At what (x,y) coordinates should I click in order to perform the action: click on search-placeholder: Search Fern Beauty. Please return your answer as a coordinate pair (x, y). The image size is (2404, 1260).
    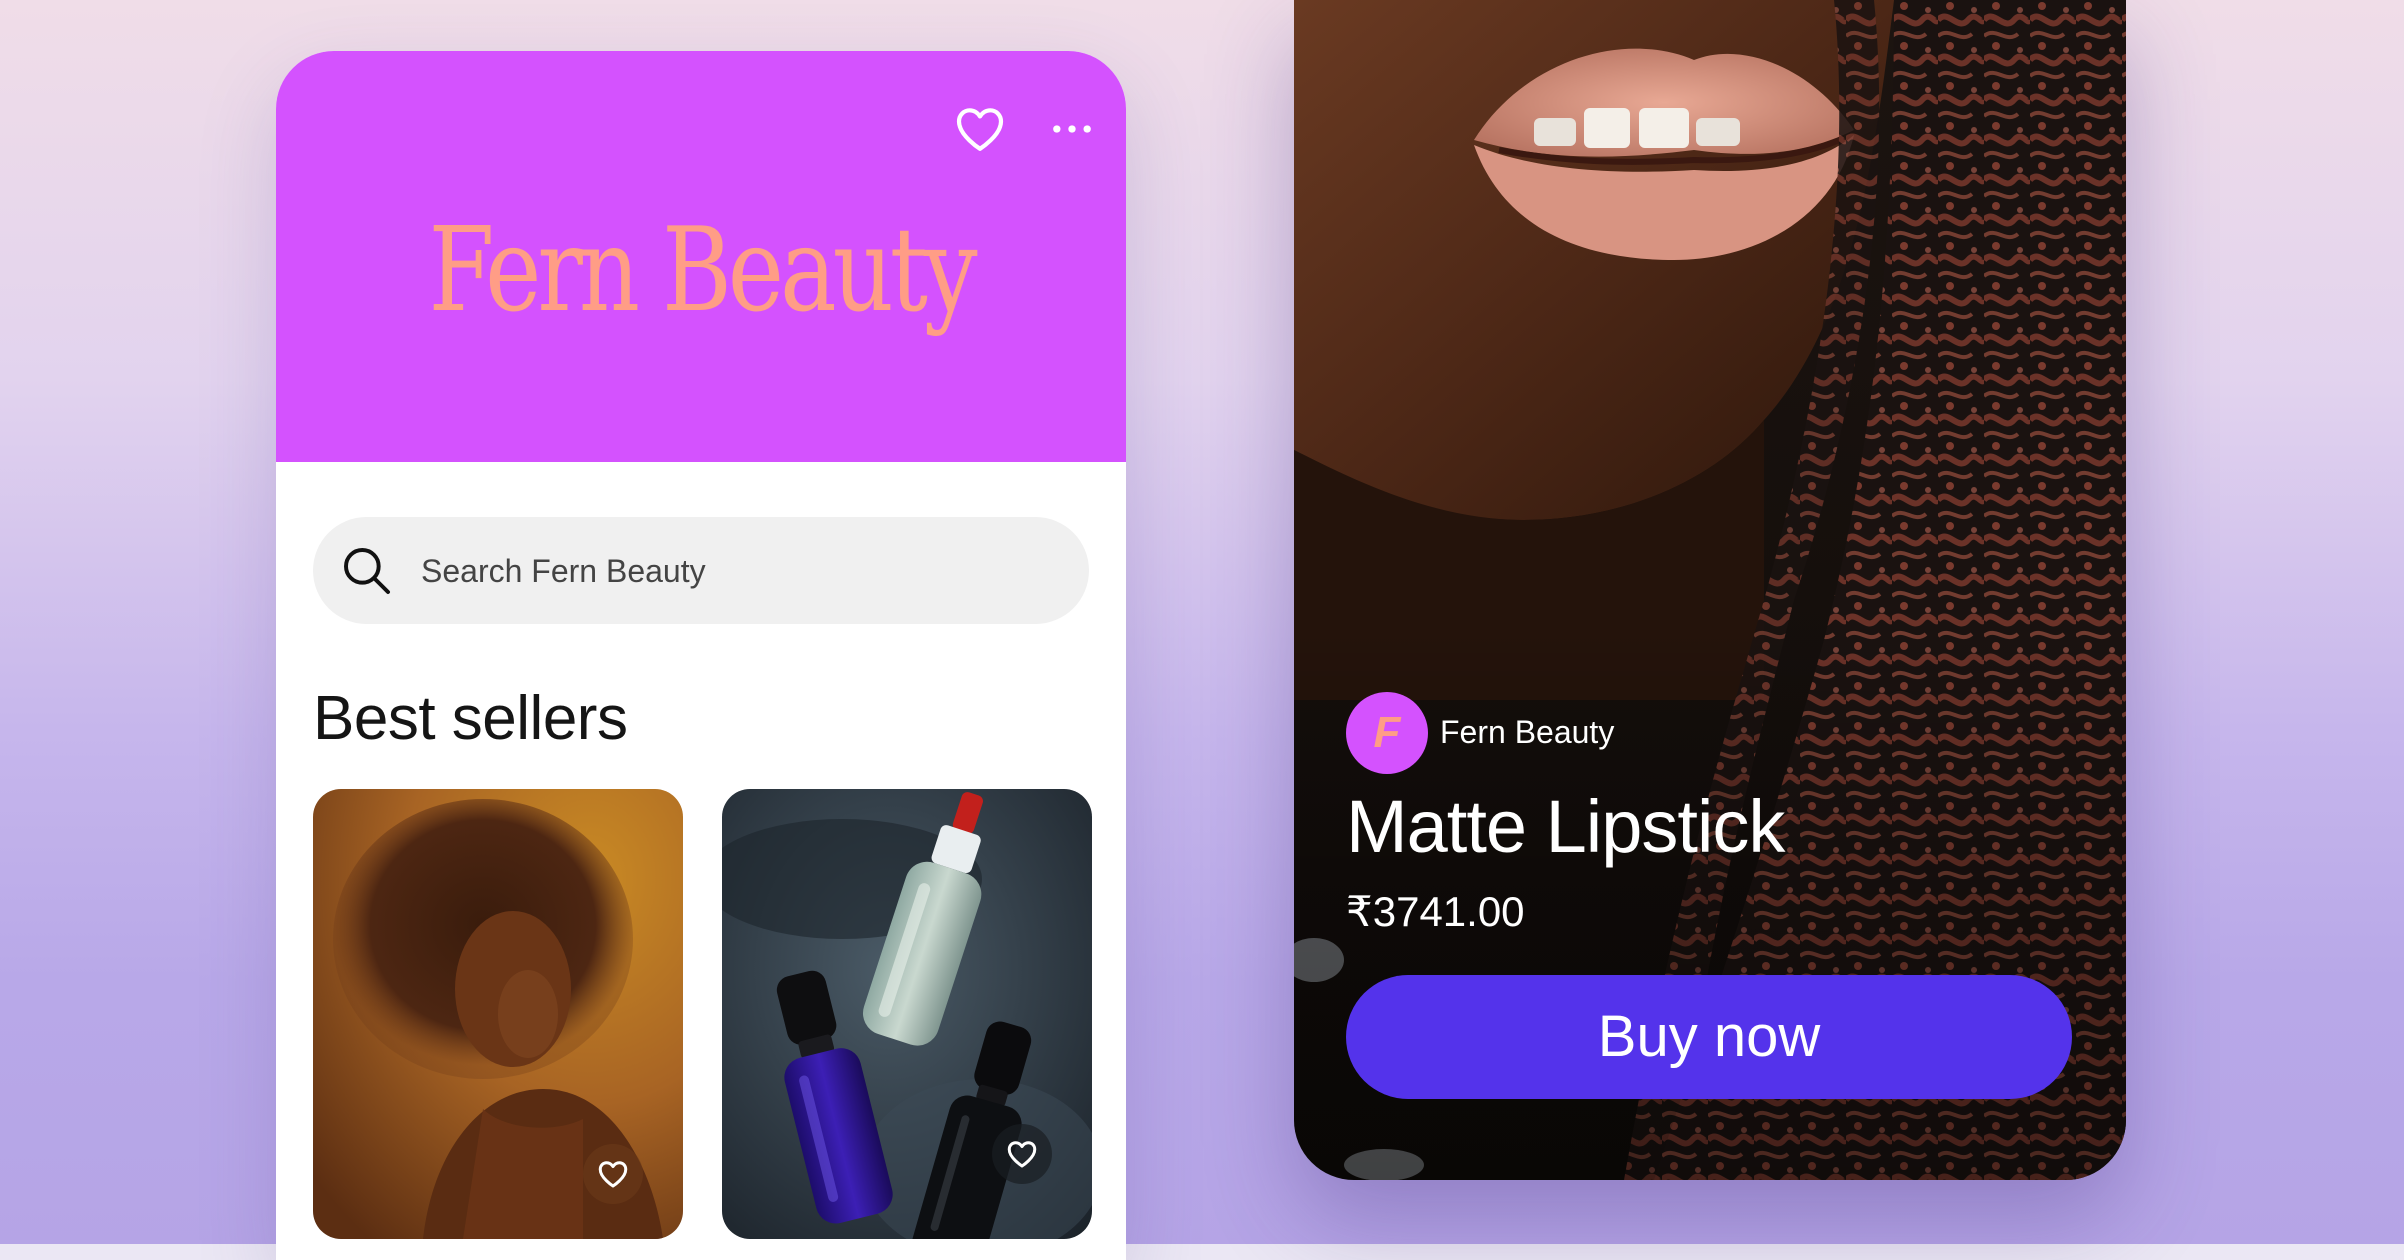
    Looking at the image, I should click on (563, 571).